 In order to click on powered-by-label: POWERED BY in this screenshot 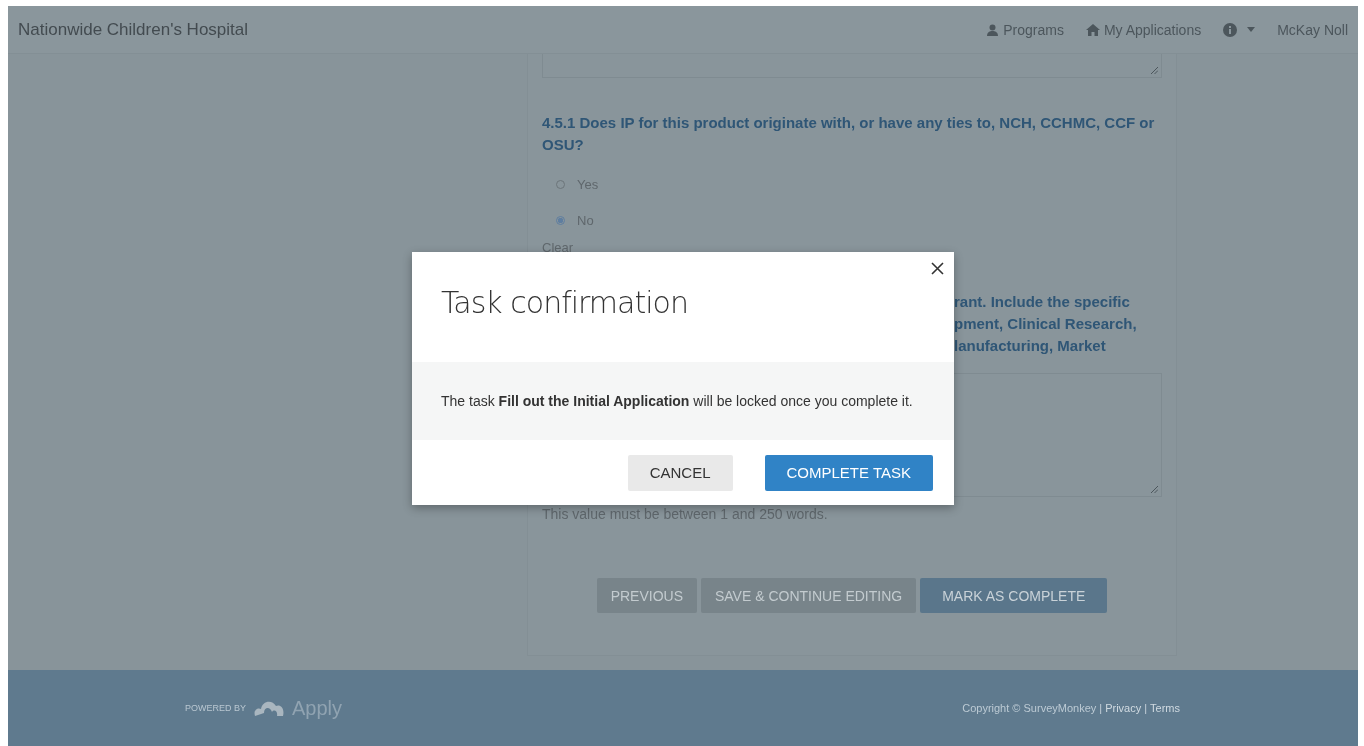, I will do `click(215, 708)`.